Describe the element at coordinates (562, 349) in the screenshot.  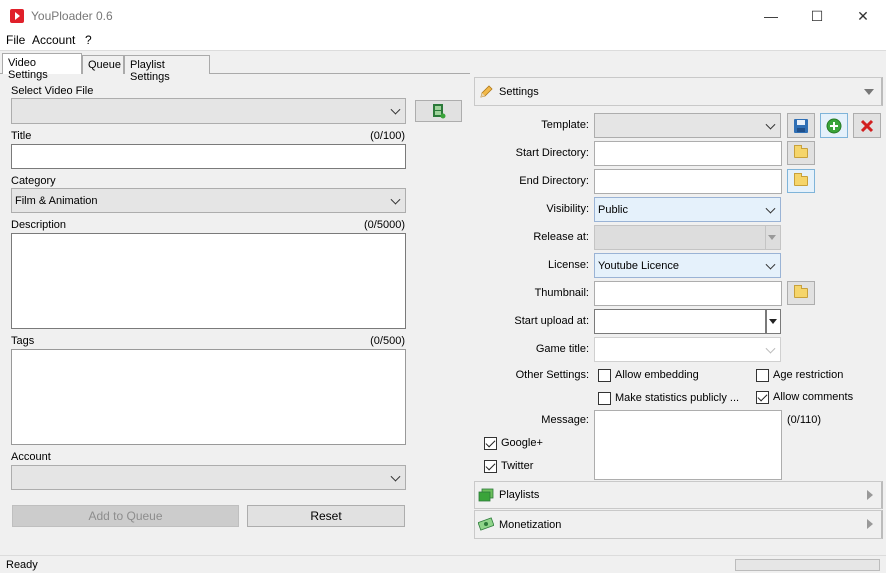
I see `game-title-label: Game title:` at that location.